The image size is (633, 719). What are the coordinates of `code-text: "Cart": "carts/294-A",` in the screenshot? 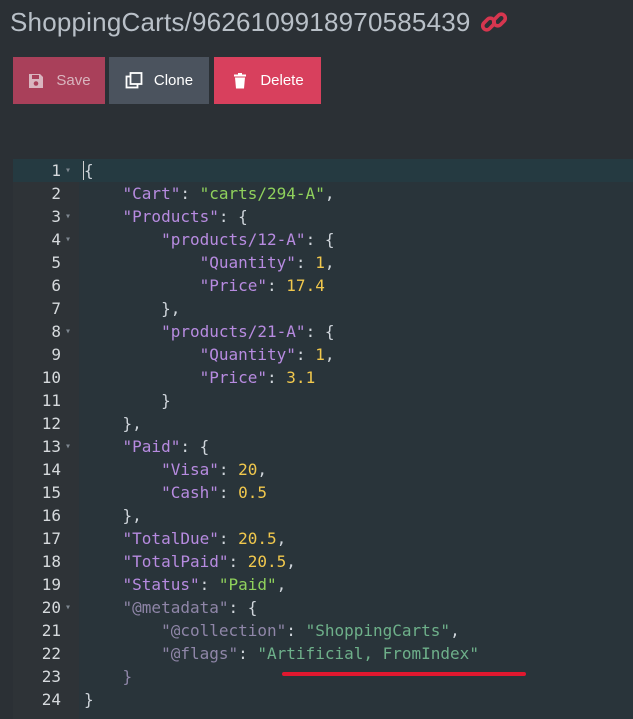 It's located at (209, 193).